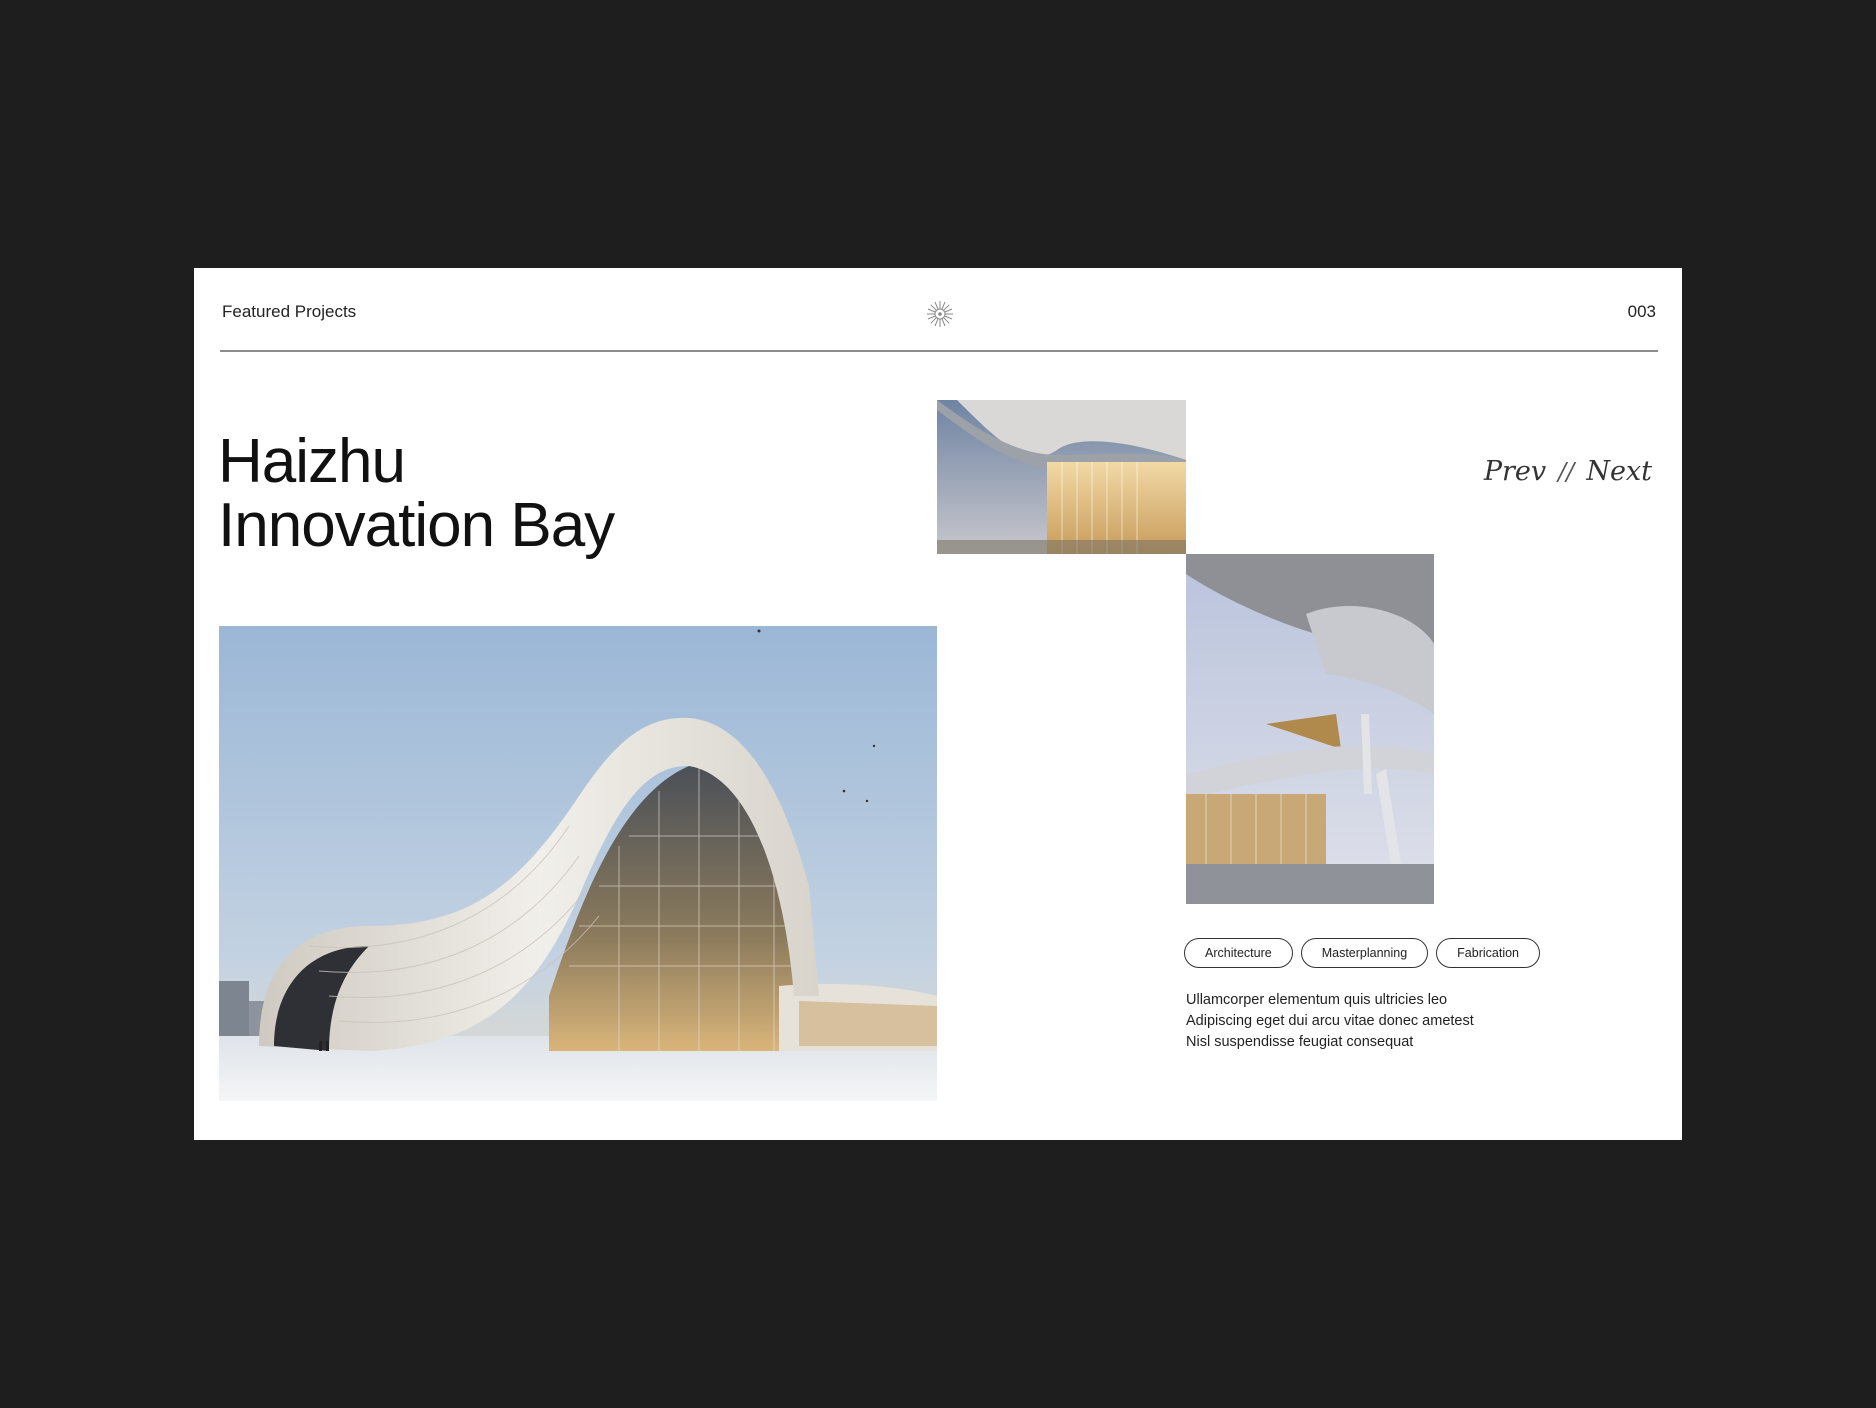 The height and width of the screenshot is (1408, 1876). I want to click on header-divider, so click(939, 351).